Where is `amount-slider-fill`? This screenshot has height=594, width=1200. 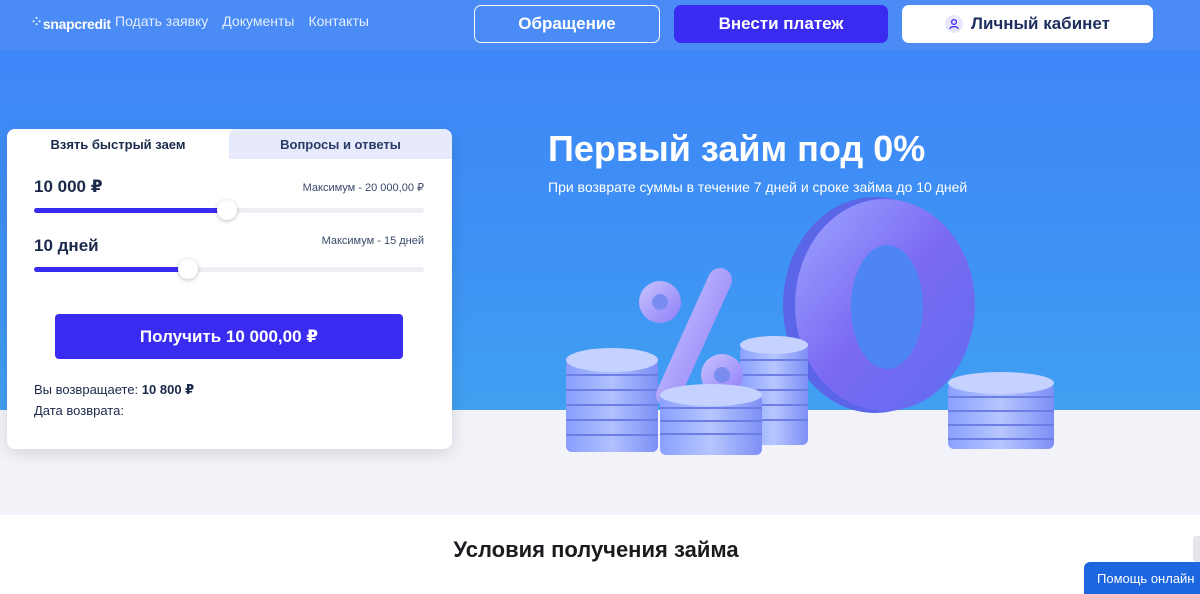 amount-slider-fill is located at coordinates (130, 210).